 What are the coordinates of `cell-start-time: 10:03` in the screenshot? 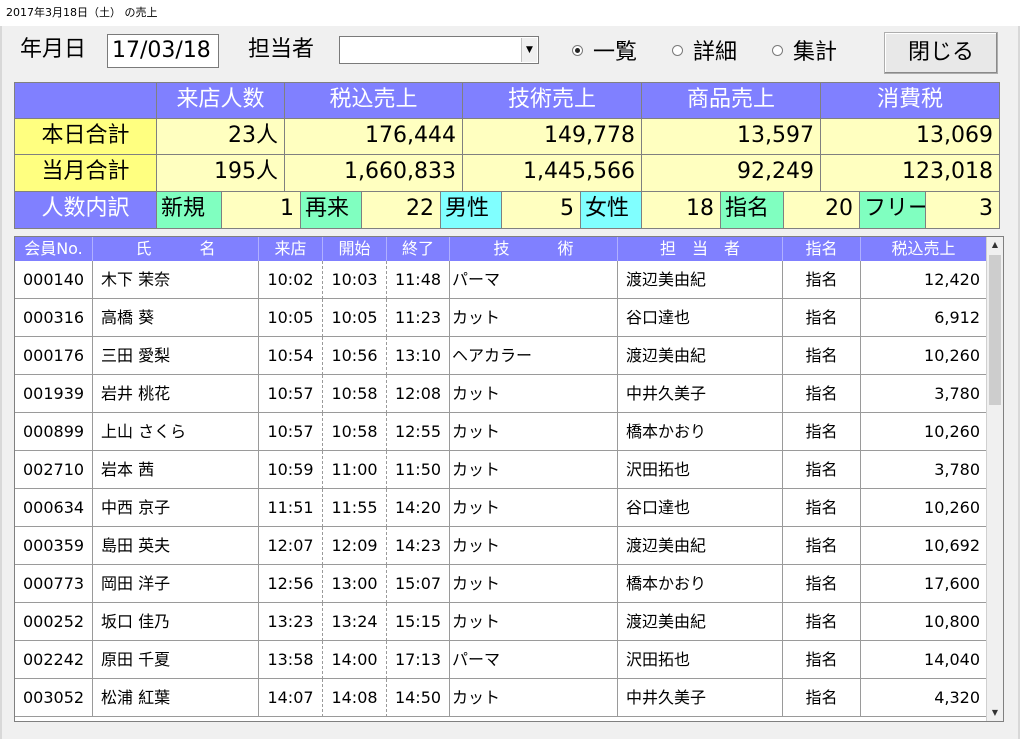 It's located at (355, 280).